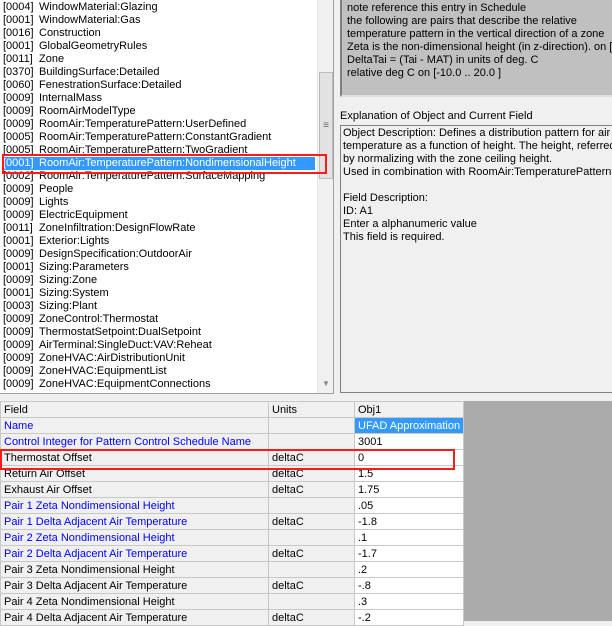 The height and width of the screenshot is (626, 612). I want to click on class-list-item: [0370] BuildingSurface:Detailed, so click(159, 72).